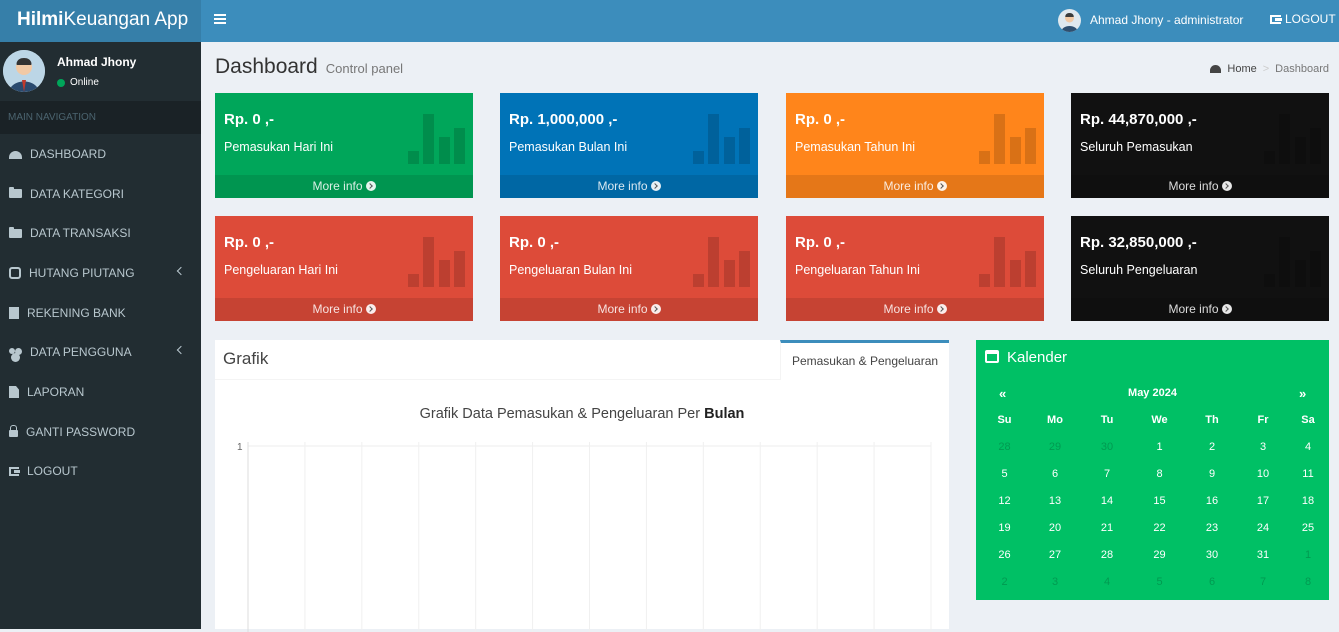 This screenshot has width=1339, height=632. What do you see at coordinates (100, 273) in the screenshot?
I see `sidebar-item-hutang-piutang: HUTANG PIUTANG` at bounding box center [100, 273].